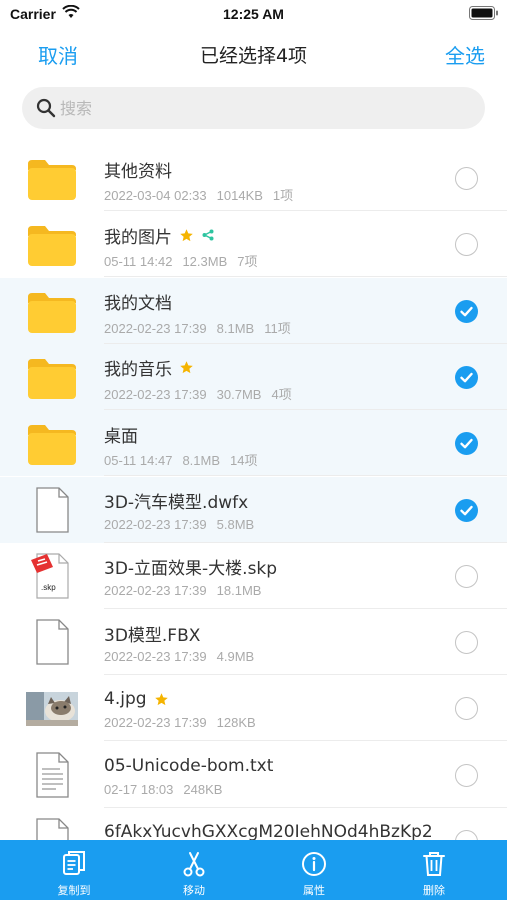  I want to click on file-row: .skp 3D-立面效果-大楼.skp 2022-02-23 17:39 18.1MB, so click(253, 576).